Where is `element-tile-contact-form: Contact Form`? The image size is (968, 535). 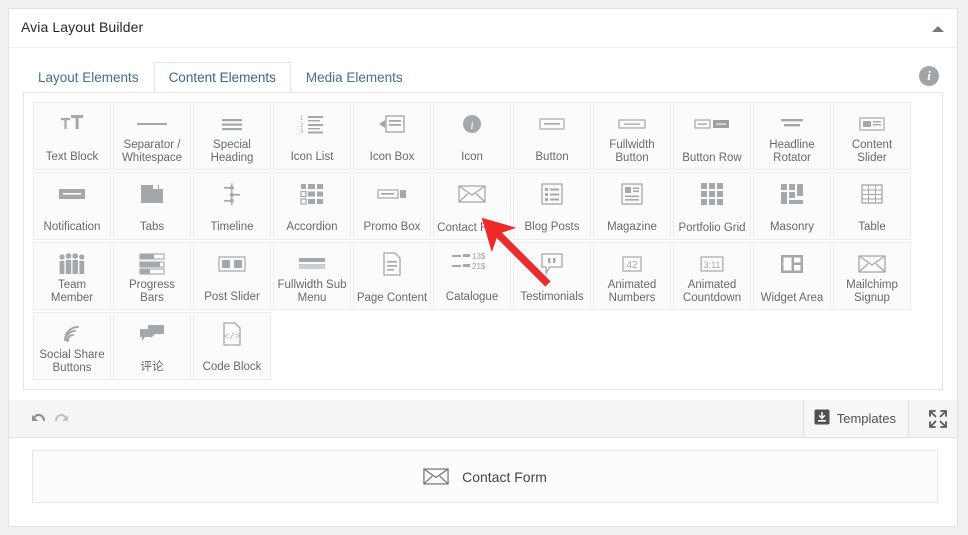 element-tile-contact-form: Contact Form is located at coordinates (472, 206).